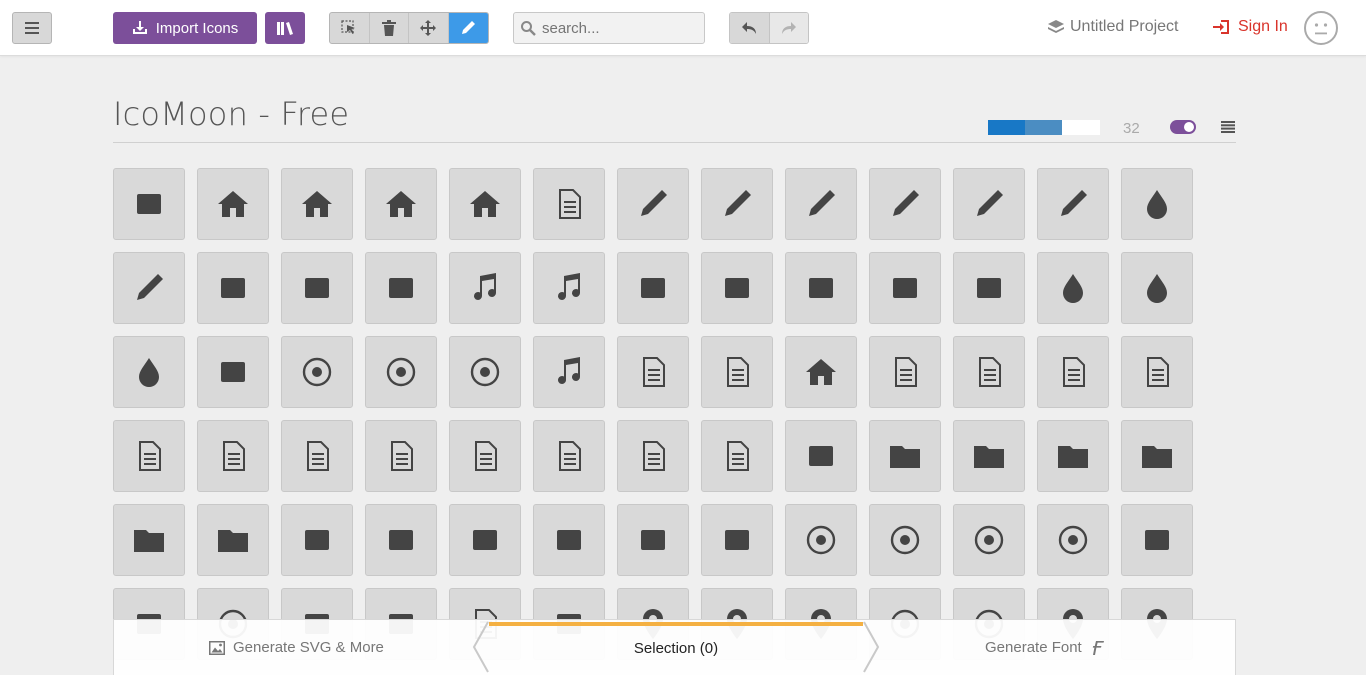 The width and height of the screenshot is (1366, 675). What do you see at coordinates (1081, 127) in the screenshot?
I see `size-segment-large` at bounding box center [1081, 127].